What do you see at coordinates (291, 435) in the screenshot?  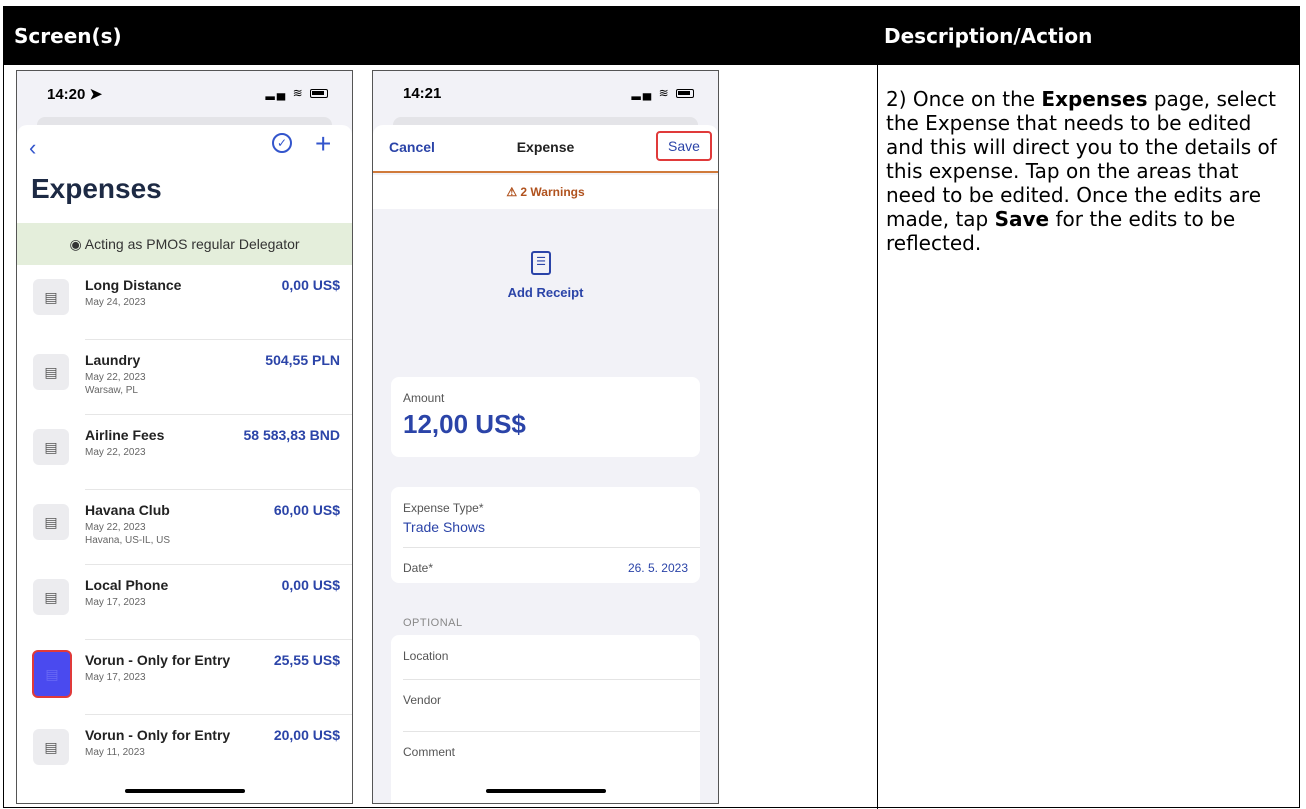 I see `expense-amount: 58 583,83 BND` at bounding box center [291, 435].